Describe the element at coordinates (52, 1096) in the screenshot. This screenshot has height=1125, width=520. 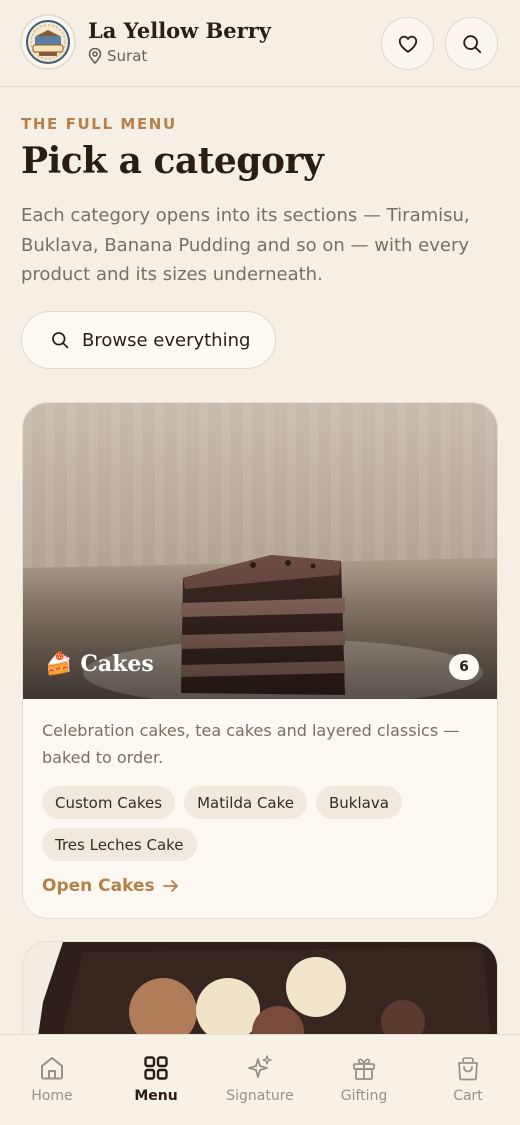
I see `nav-label: Home` at that location.